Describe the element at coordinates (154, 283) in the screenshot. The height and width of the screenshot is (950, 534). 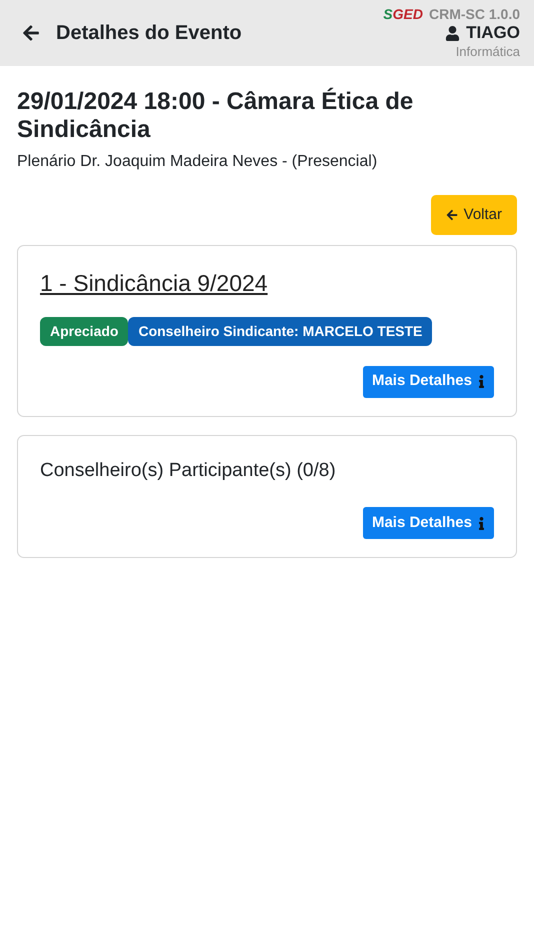
I see `process-link: 1 - Sindicância 9/2024` at that location.